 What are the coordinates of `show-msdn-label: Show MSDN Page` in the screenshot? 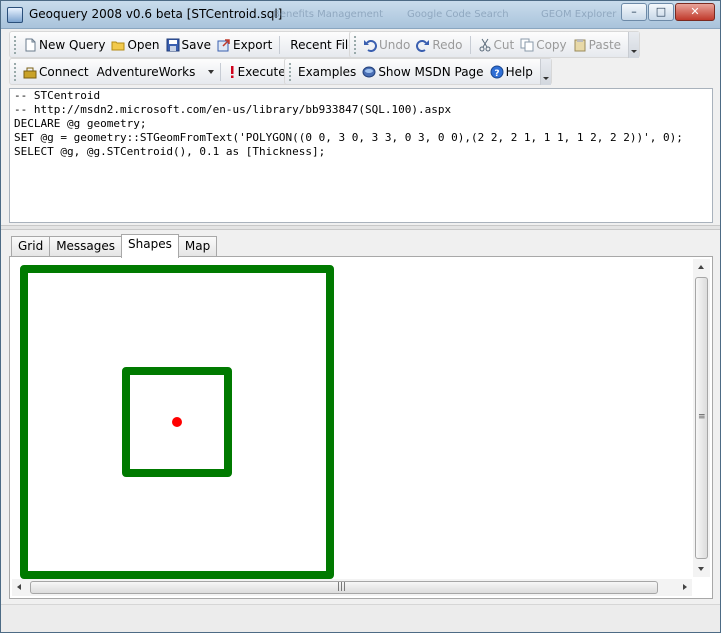 It's located at (431, 71).